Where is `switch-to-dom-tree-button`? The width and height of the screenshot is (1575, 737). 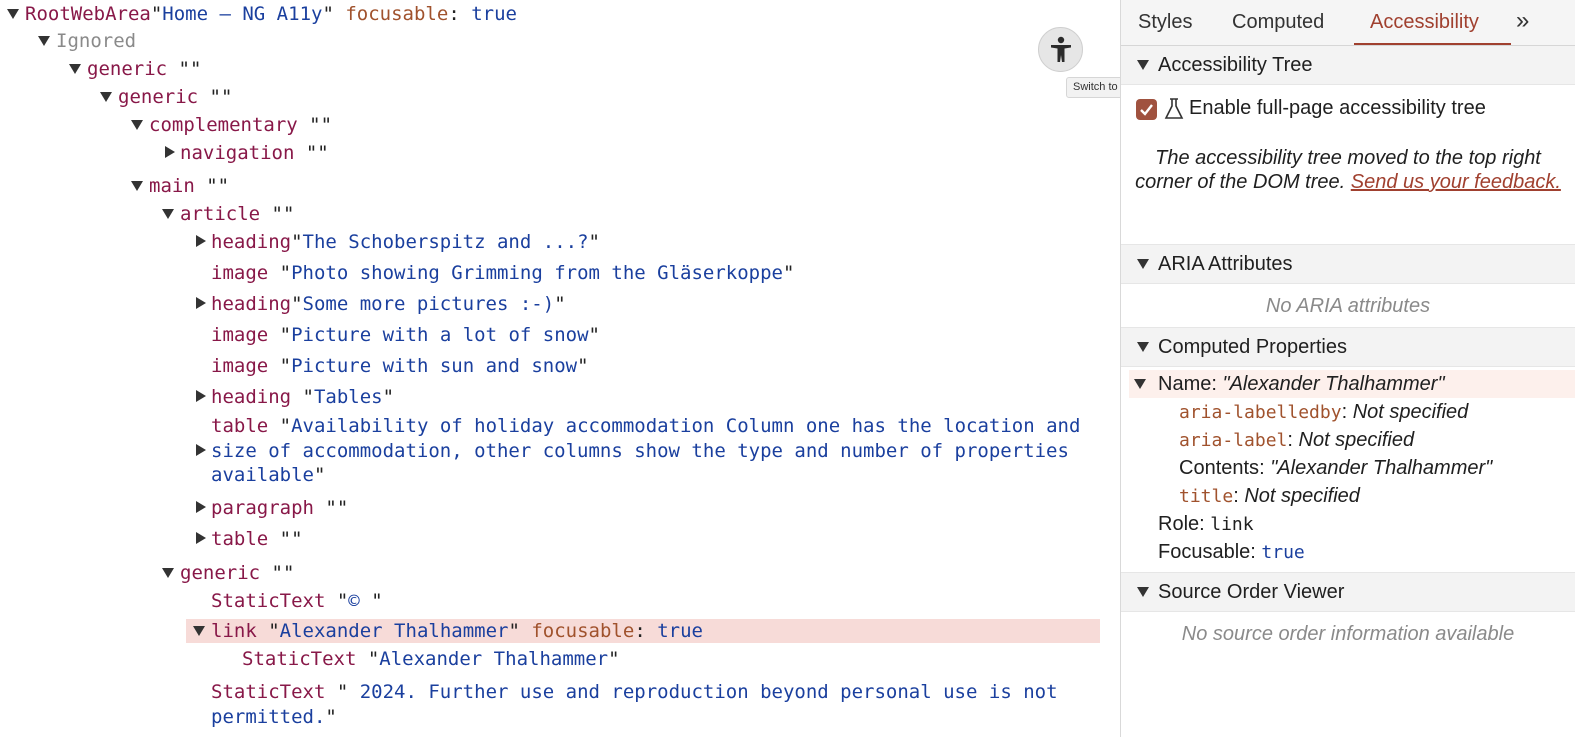 switch-to-dom-tree-button is located at coordinates (1060, 49).